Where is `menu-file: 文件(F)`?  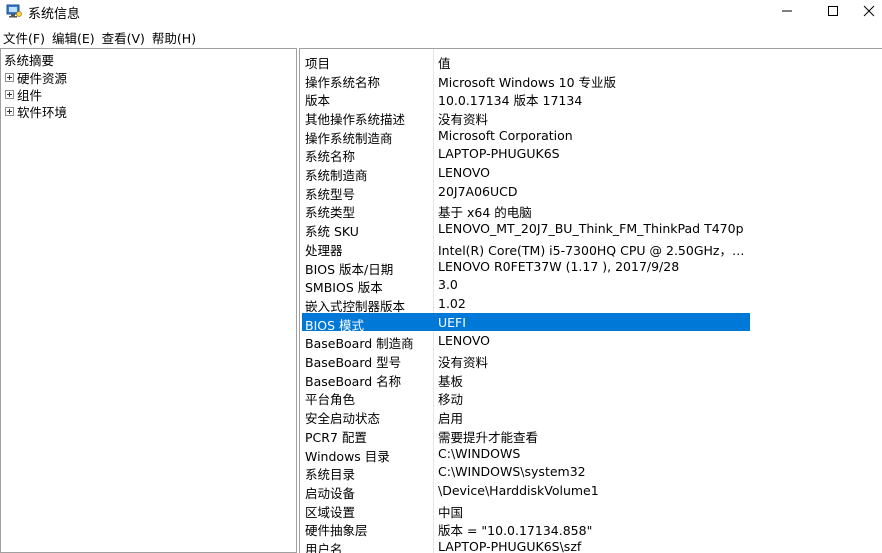
menu-file: 文件(F) is located at coordinates (24, 36).